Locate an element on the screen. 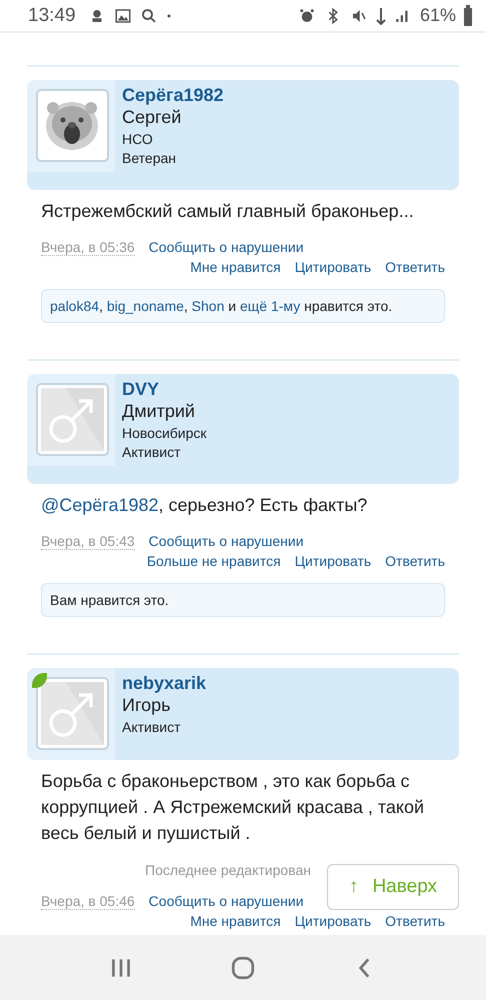 The height and width of the screenshot is (1000, 486). likes-summary: palok84, big_noname, Shon и ещё 1-му нравится это. is located at coordinates (243, 306).